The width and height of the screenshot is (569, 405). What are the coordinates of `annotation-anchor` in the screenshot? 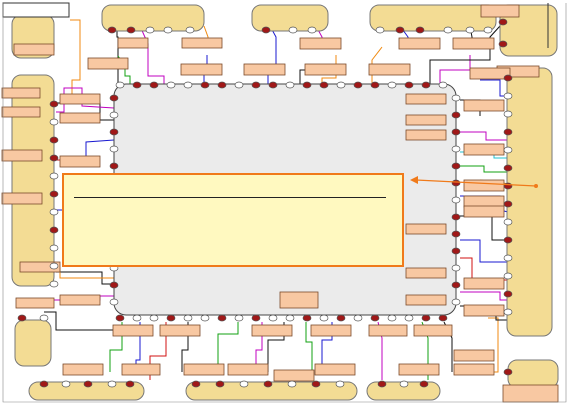 It's located at (536, 186).